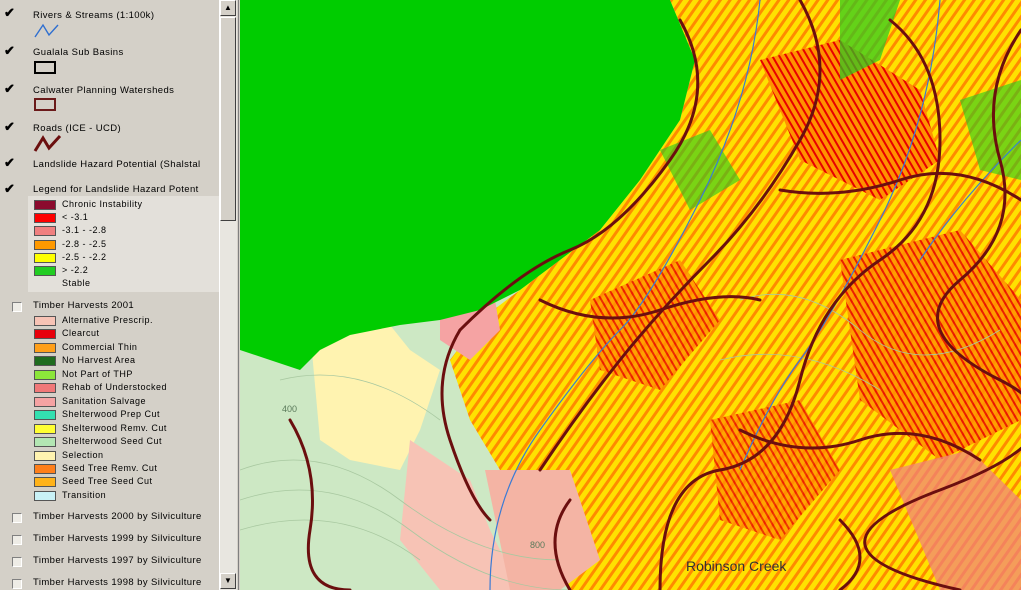 The height and width of the screenshot is (590, 1021). What do you see at coordinates (228, 8) in the screenshot?
I see `scroll-up-button: ▲` at bounding box center [228, 8].